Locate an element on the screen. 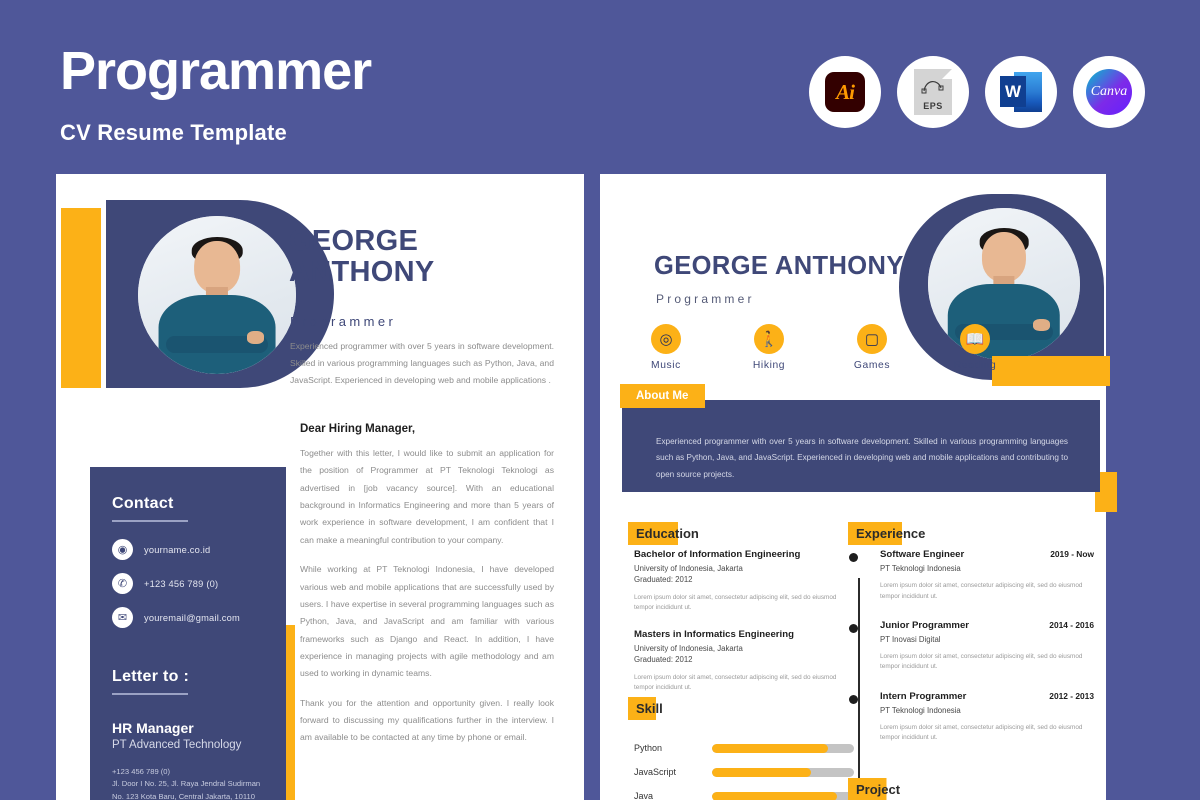  illustrator-badge: Ai is located at coordinates (845, 92).